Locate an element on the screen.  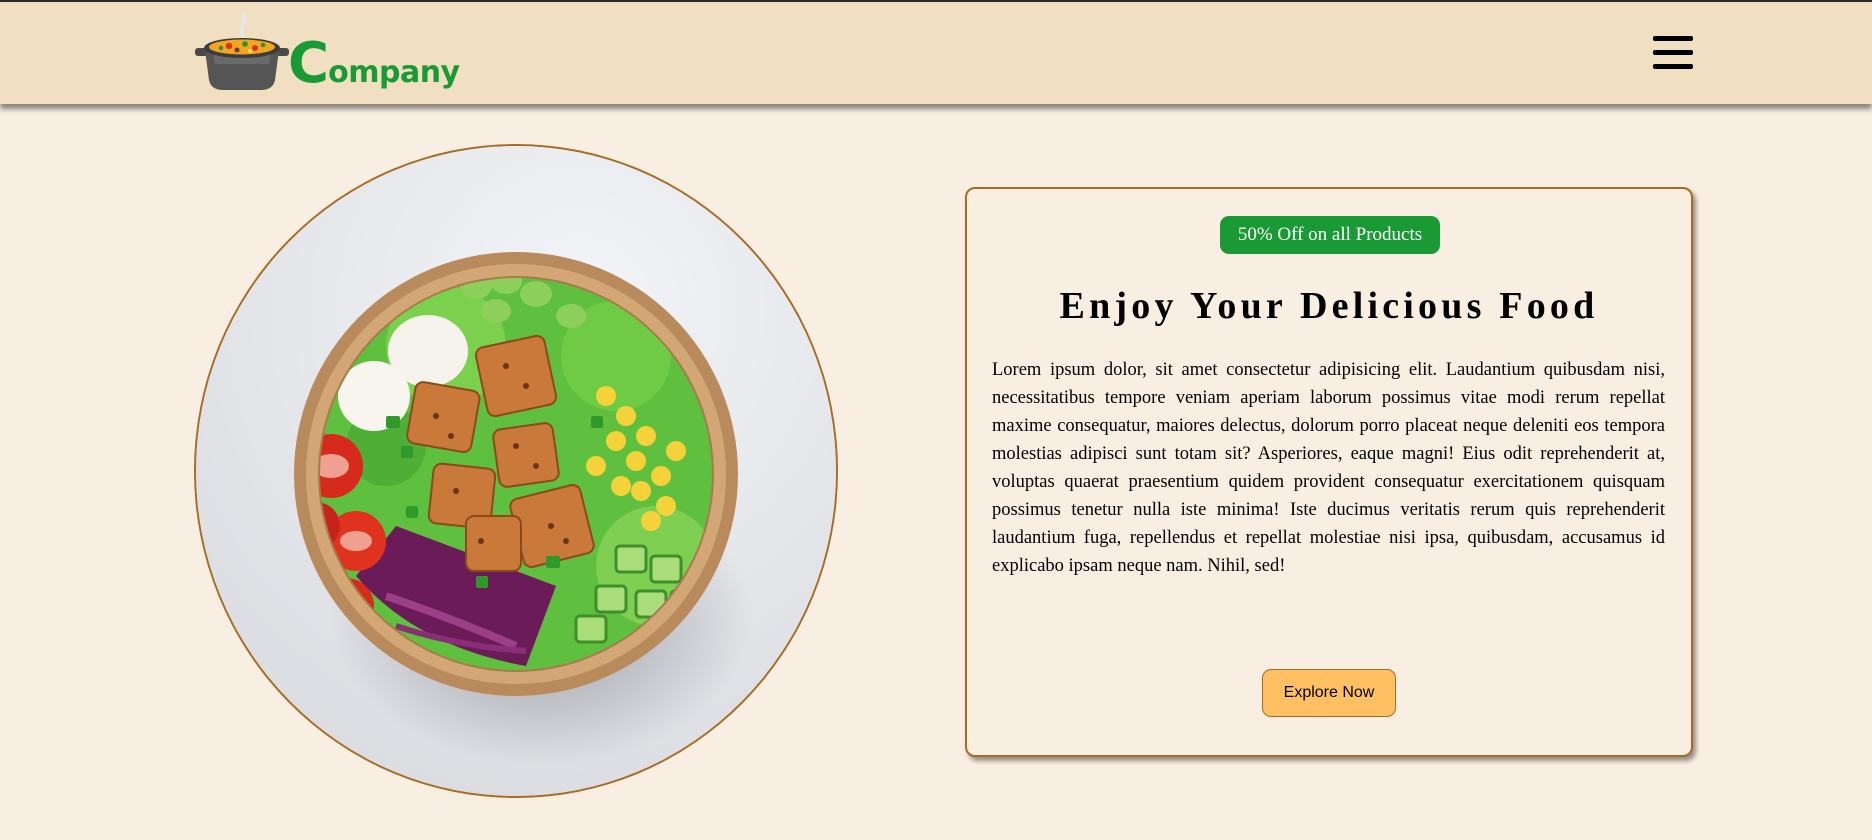
logo-name: ompany is located at coordinates (394, 72).